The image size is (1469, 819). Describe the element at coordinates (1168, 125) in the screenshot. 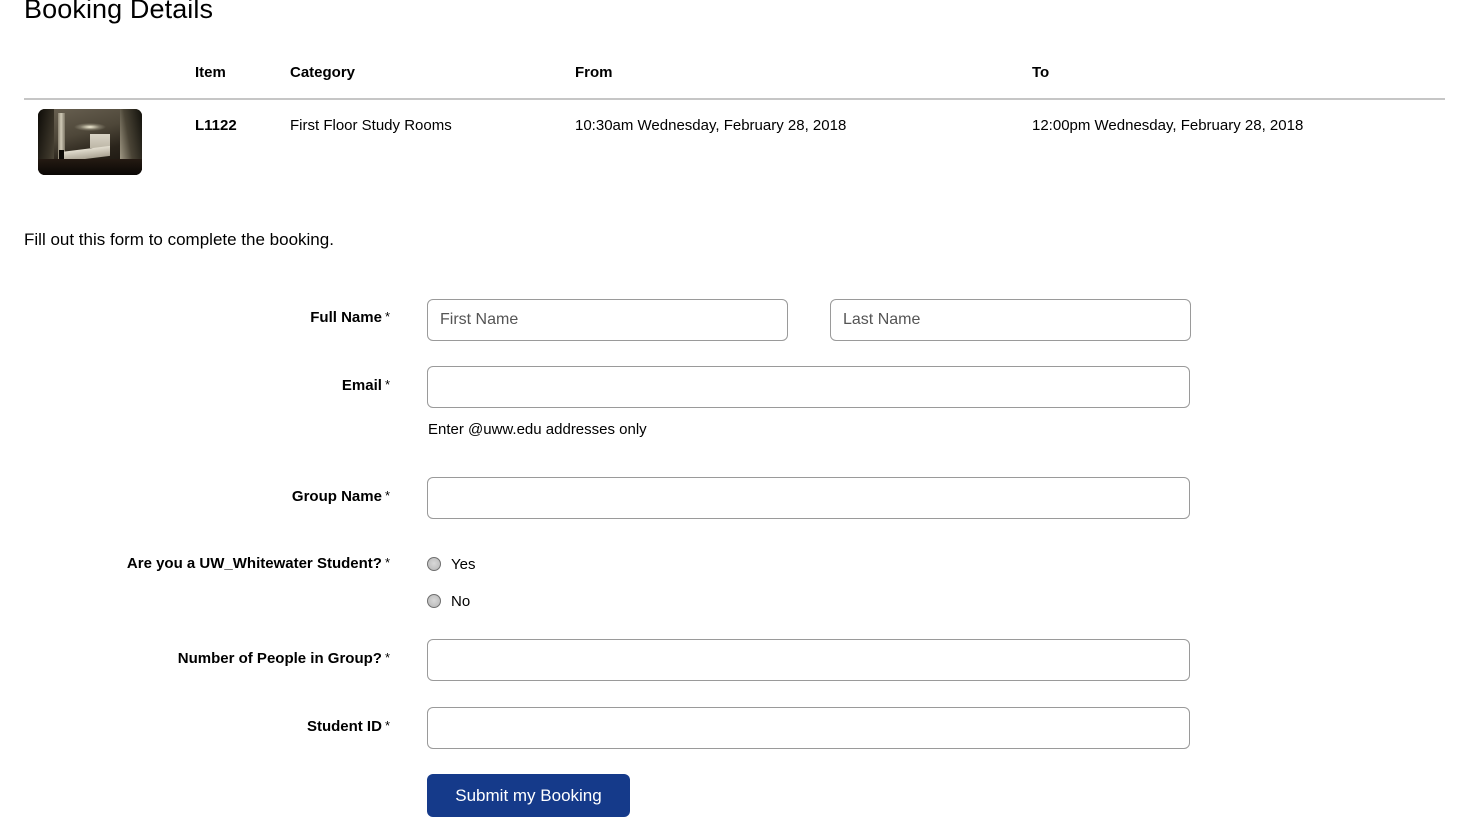

I see `cell-to-datetime: 12:00pm Wednesday, February 28, 2018` at that location.